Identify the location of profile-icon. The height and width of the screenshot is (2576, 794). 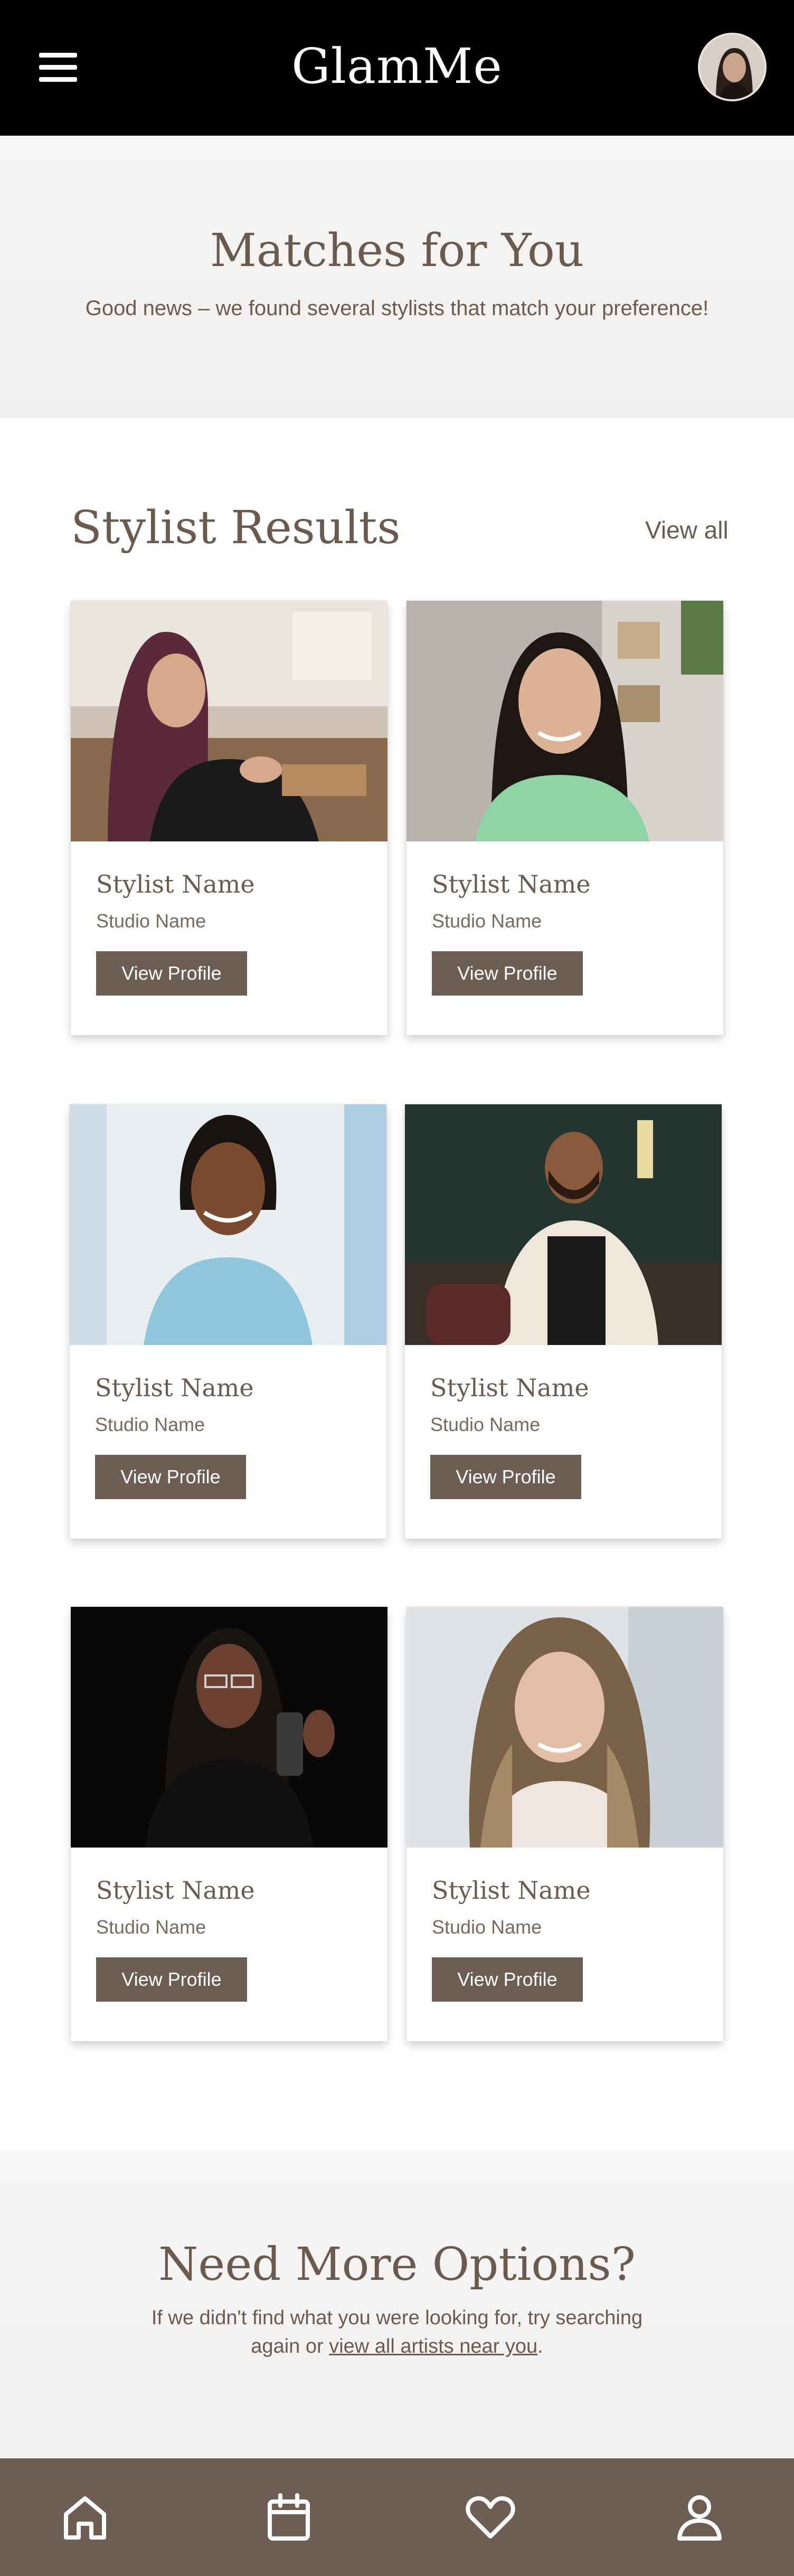
(699, 2517).